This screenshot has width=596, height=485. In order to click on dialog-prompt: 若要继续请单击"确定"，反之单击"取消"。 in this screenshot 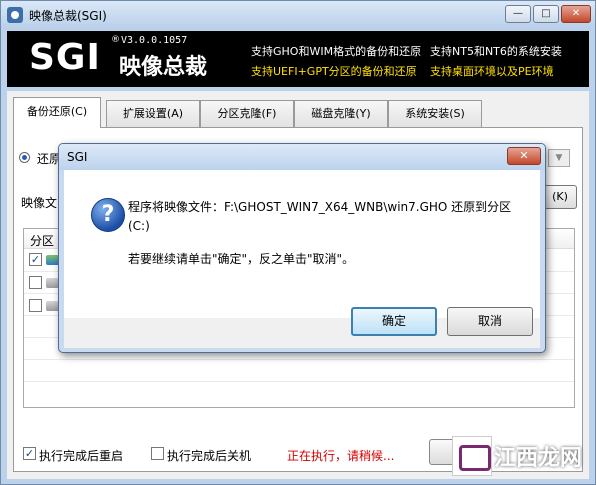, I will do `click(241, 259)`.